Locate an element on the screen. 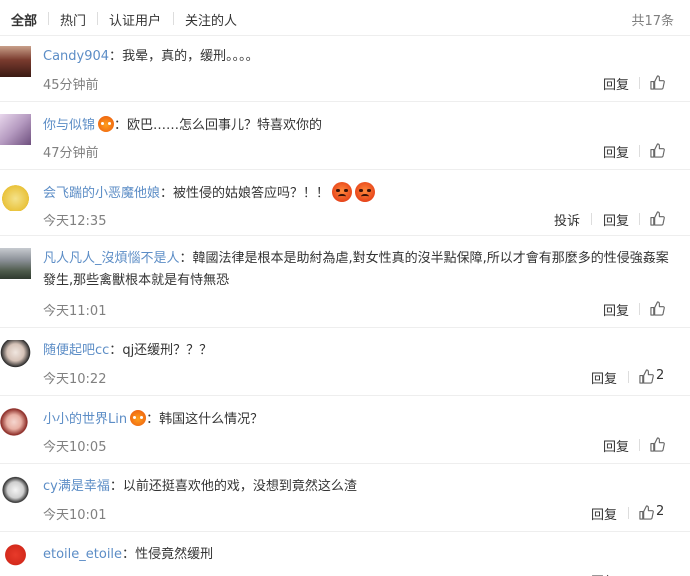  comment-text: 以前还挺喜欢他的戏，没想到竟然这么渣 is located at coordinates (239, 486).